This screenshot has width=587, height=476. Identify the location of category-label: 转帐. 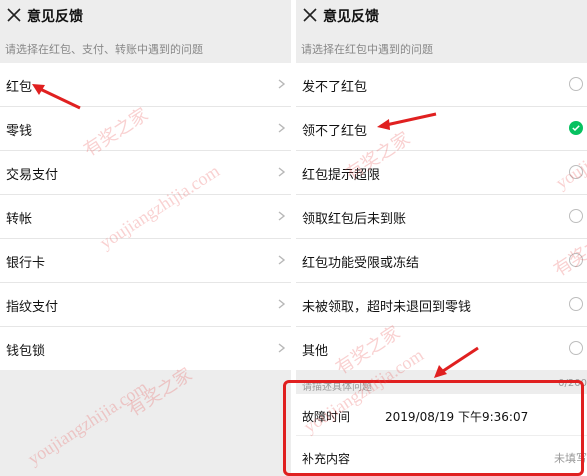
(19, 219).